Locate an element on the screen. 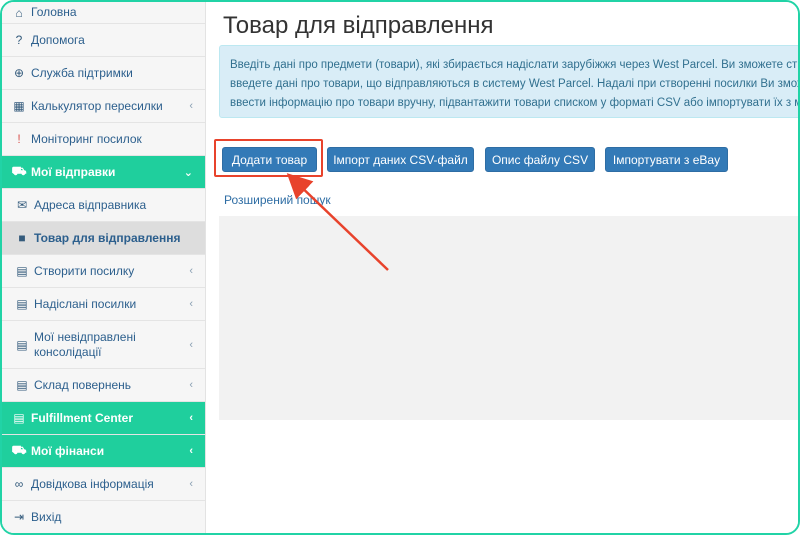  sidebar-item: ✉ Адреса відправника is located at coordinates (103, 205).